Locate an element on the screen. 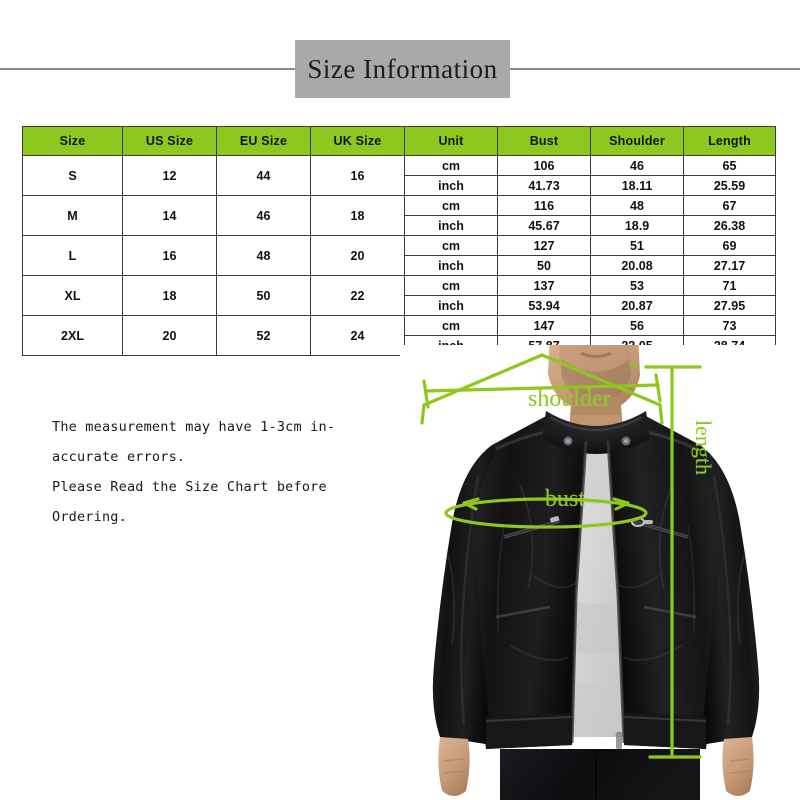 The height and width of the screenshot is (800, 800). table-row: M 14 46 18 cm 116 48 67 is located at coordinates (399, 215).